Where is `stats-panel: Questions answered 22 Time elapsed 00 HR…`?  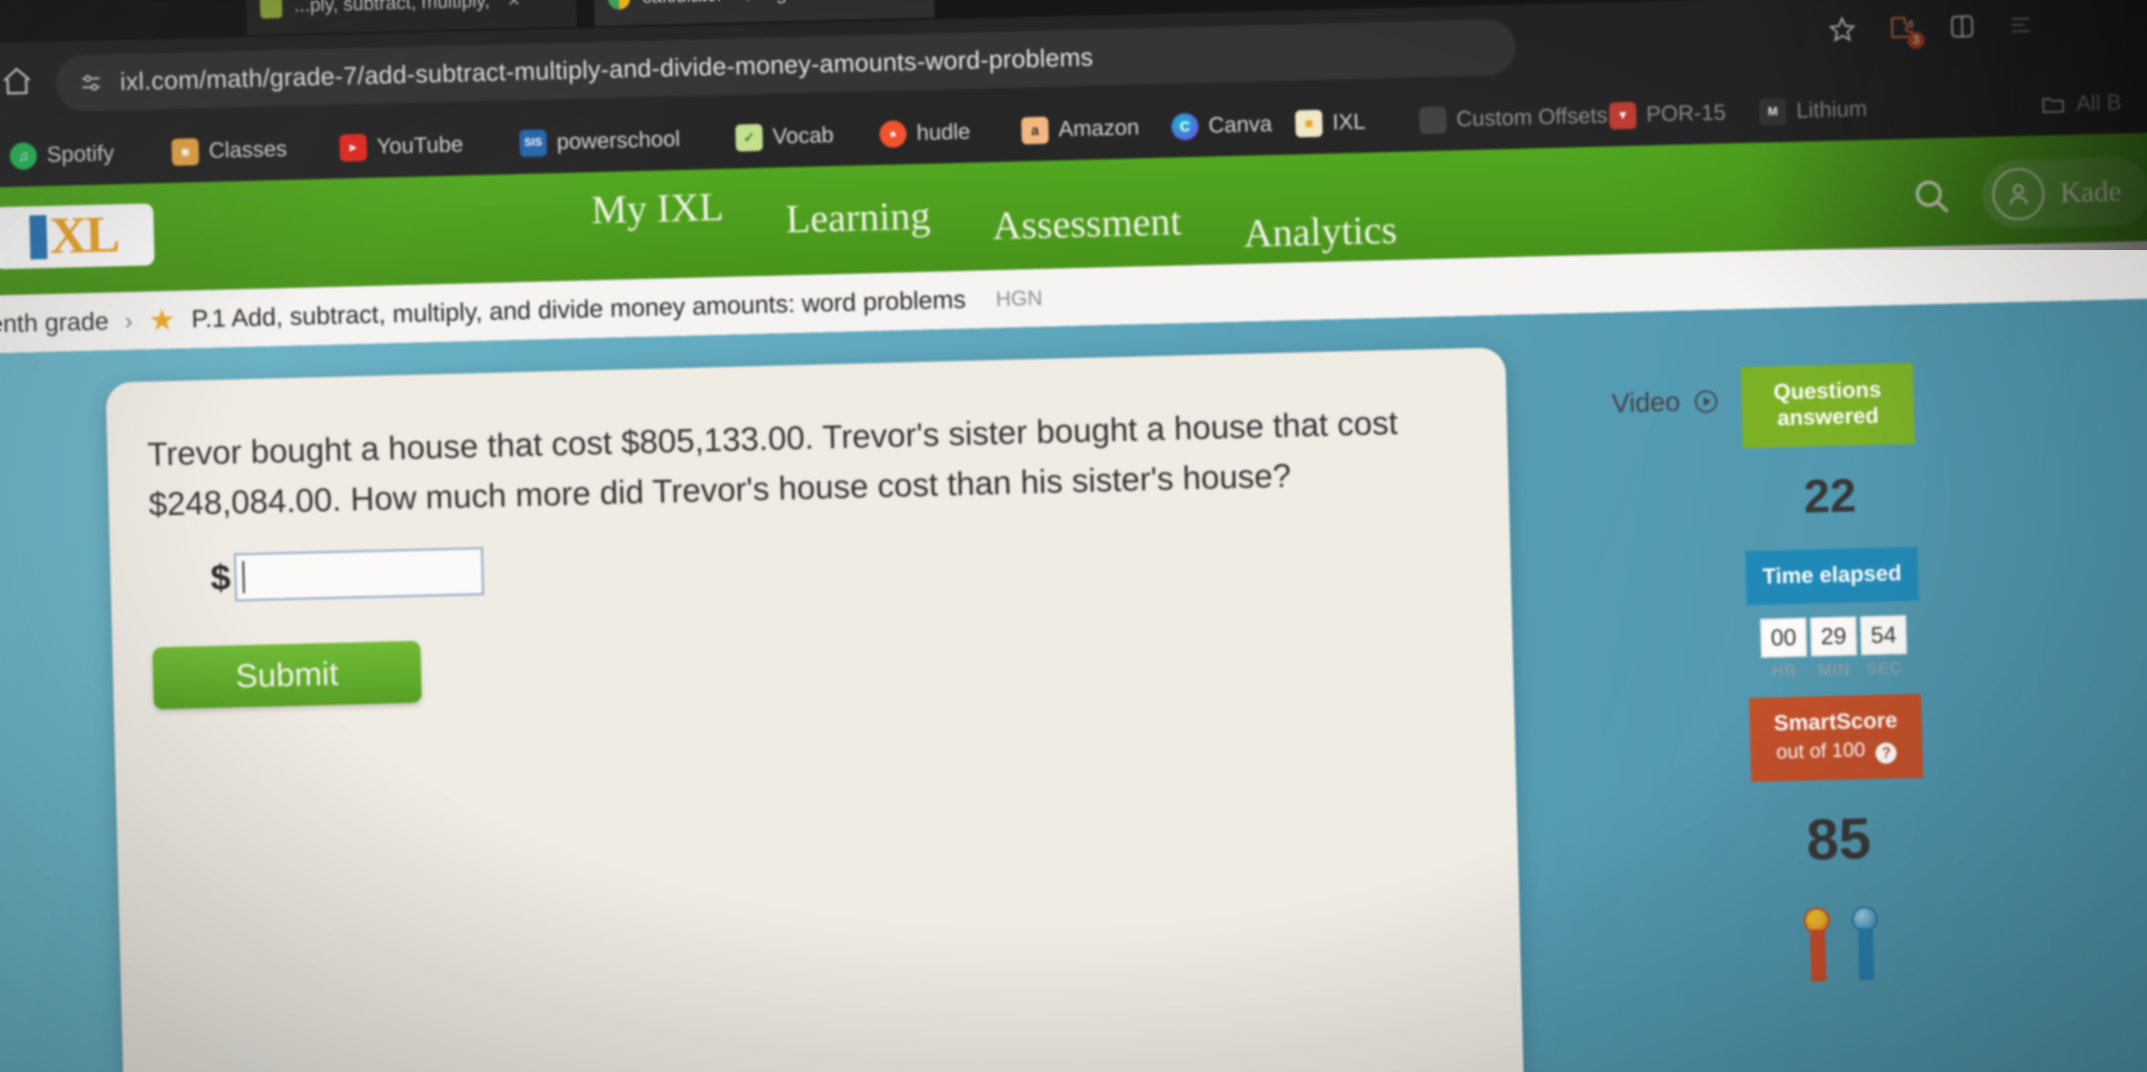
stats-panel: Questions answered 22 Time elapsed 00 HR… is located at coordinates (1834, 672).